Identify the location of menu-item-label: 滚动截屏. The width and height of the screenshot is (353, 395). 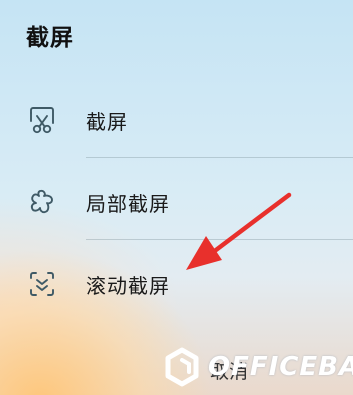
(128, 285).